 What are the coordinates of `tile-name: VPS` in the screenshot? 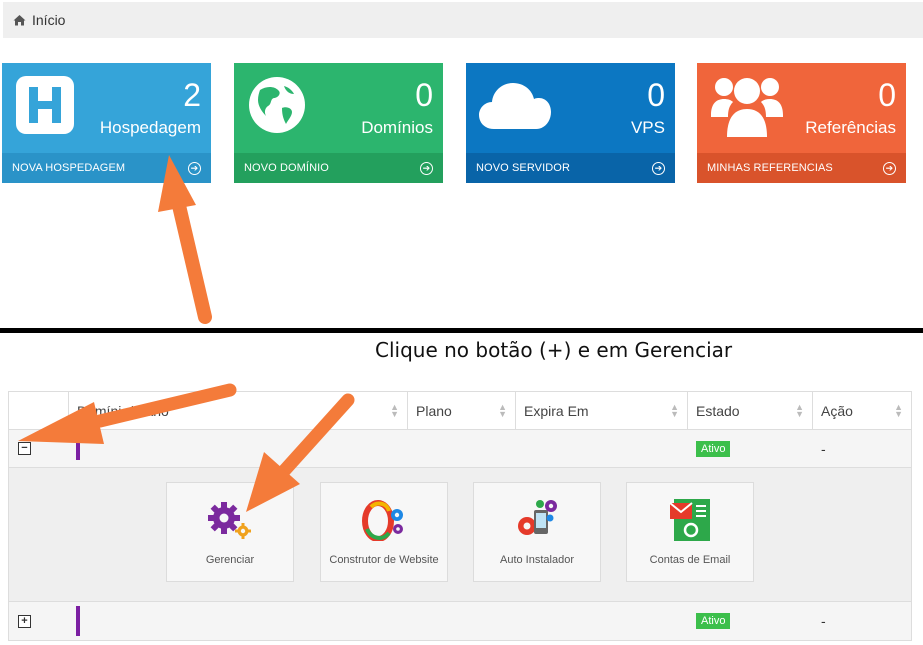 It's located at (647, 127).